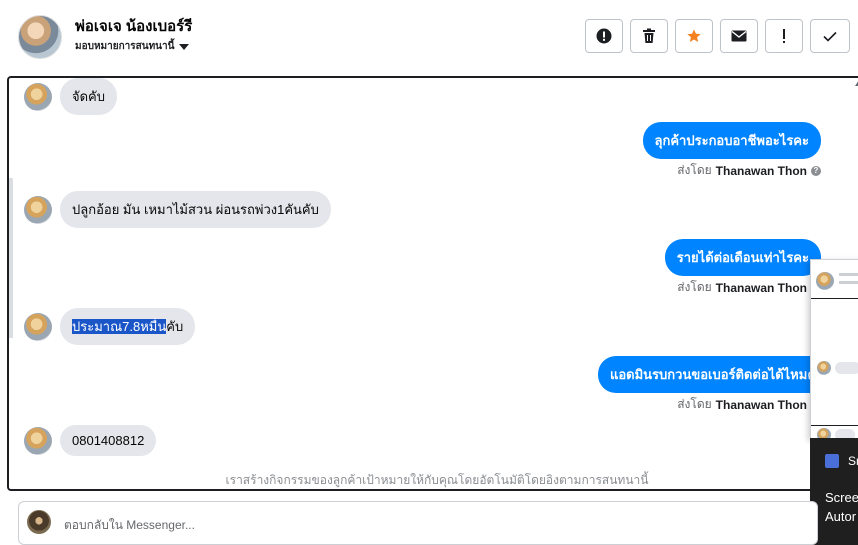  What do you see at coordinates (717, 36) in the screenshot?
I see `action-toolbar` at bounding box center [717, 36].